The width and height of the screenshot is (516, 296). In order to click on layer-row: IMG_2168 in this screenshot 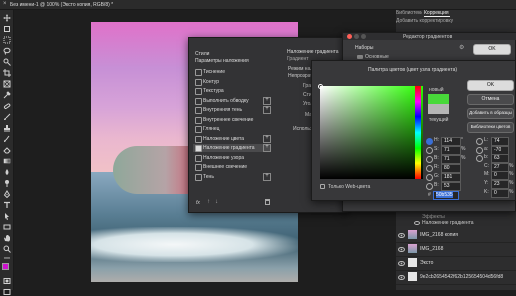, I will do `click(456, 249)`.